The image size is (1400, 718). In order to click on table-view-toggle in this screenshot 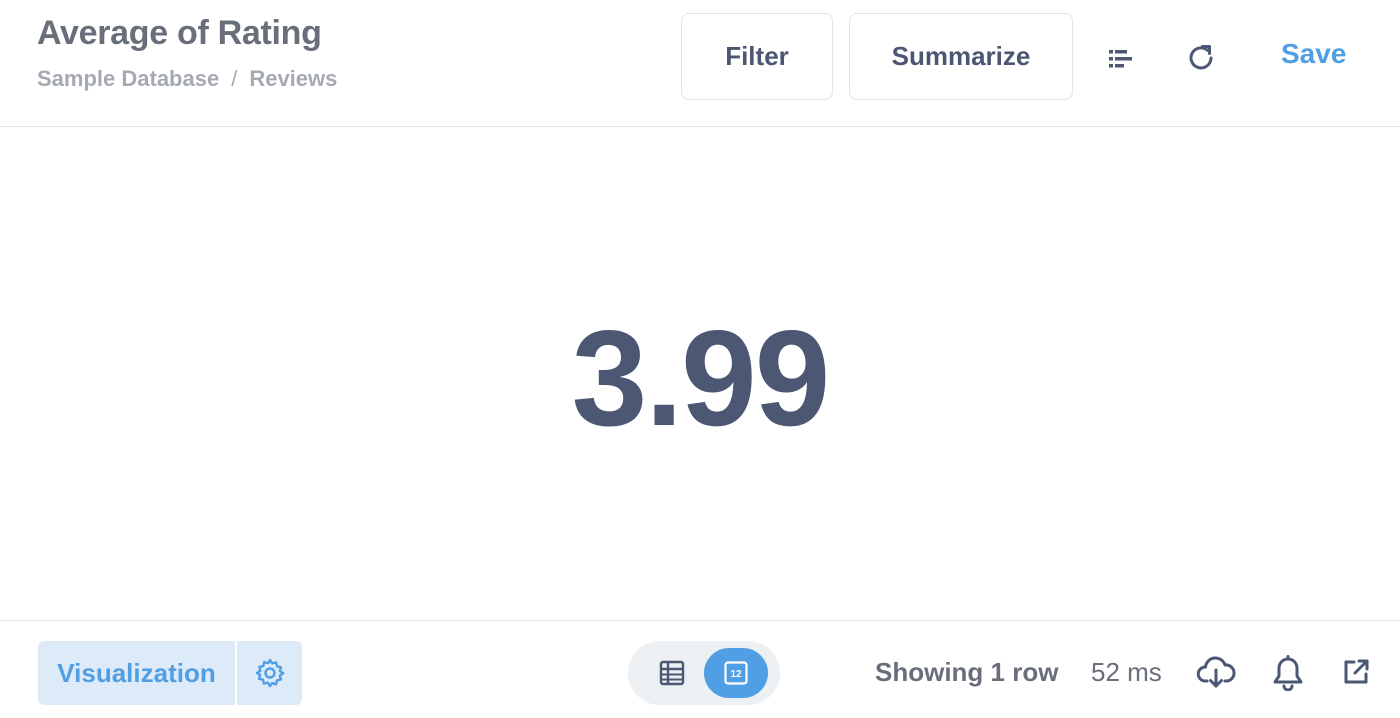, I will do `click(672, 673)`.